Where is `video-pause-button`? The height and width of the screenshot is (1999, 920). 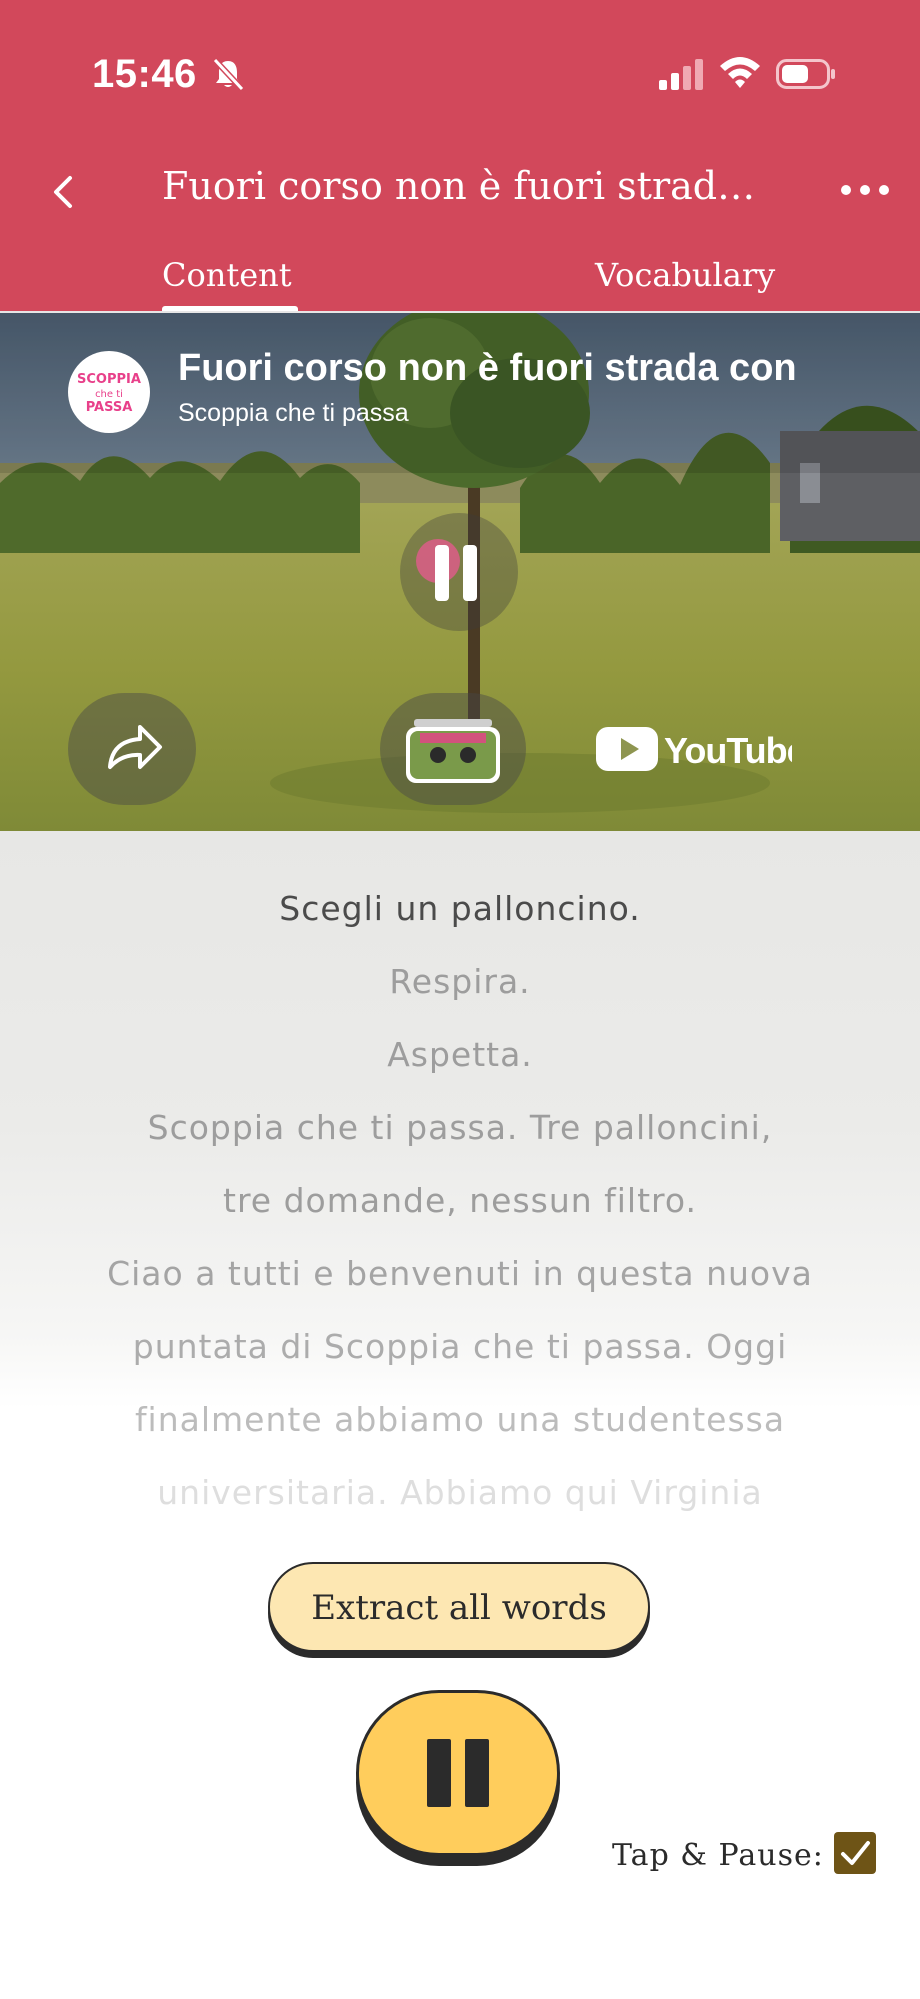 video-pause-button is located at coordinates (459, 572).